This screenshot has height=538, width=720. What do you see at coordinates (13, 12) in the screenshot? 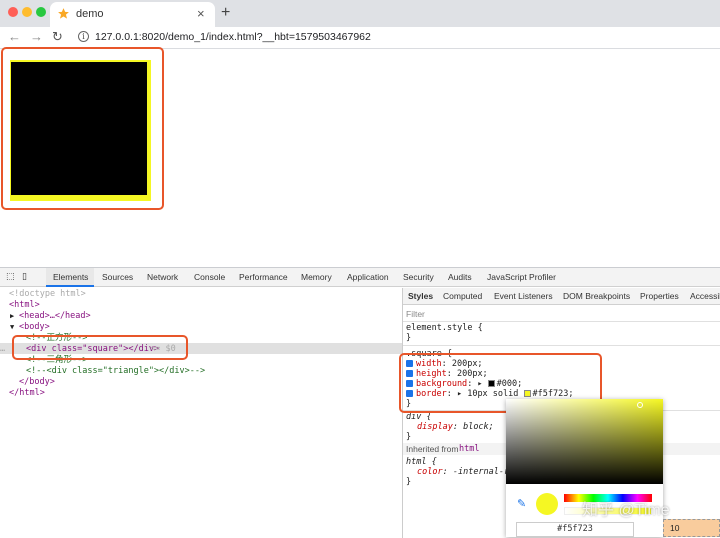
I see `close-window-button` at bounding box center [13, 12].